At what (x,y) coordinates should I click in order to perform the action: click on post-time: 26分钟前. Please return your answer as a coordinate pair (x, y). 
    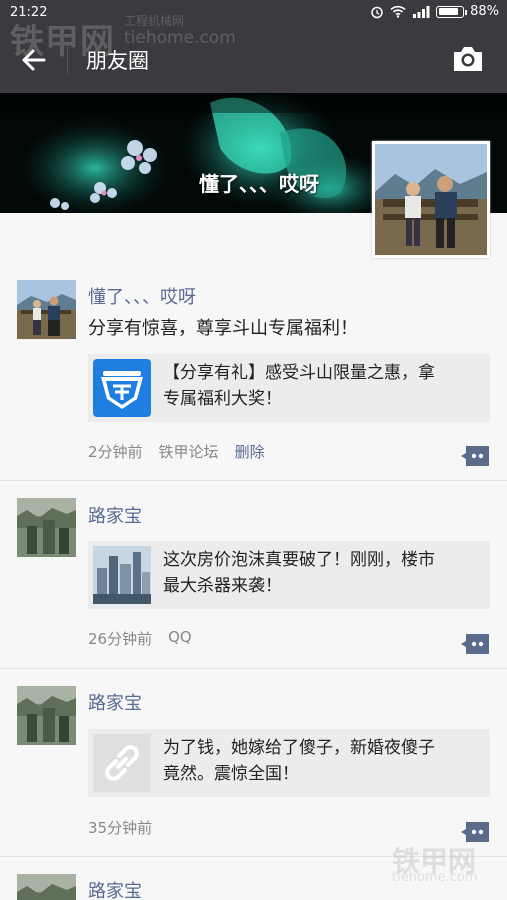
    Looking at the image, I should click on (120, 639).